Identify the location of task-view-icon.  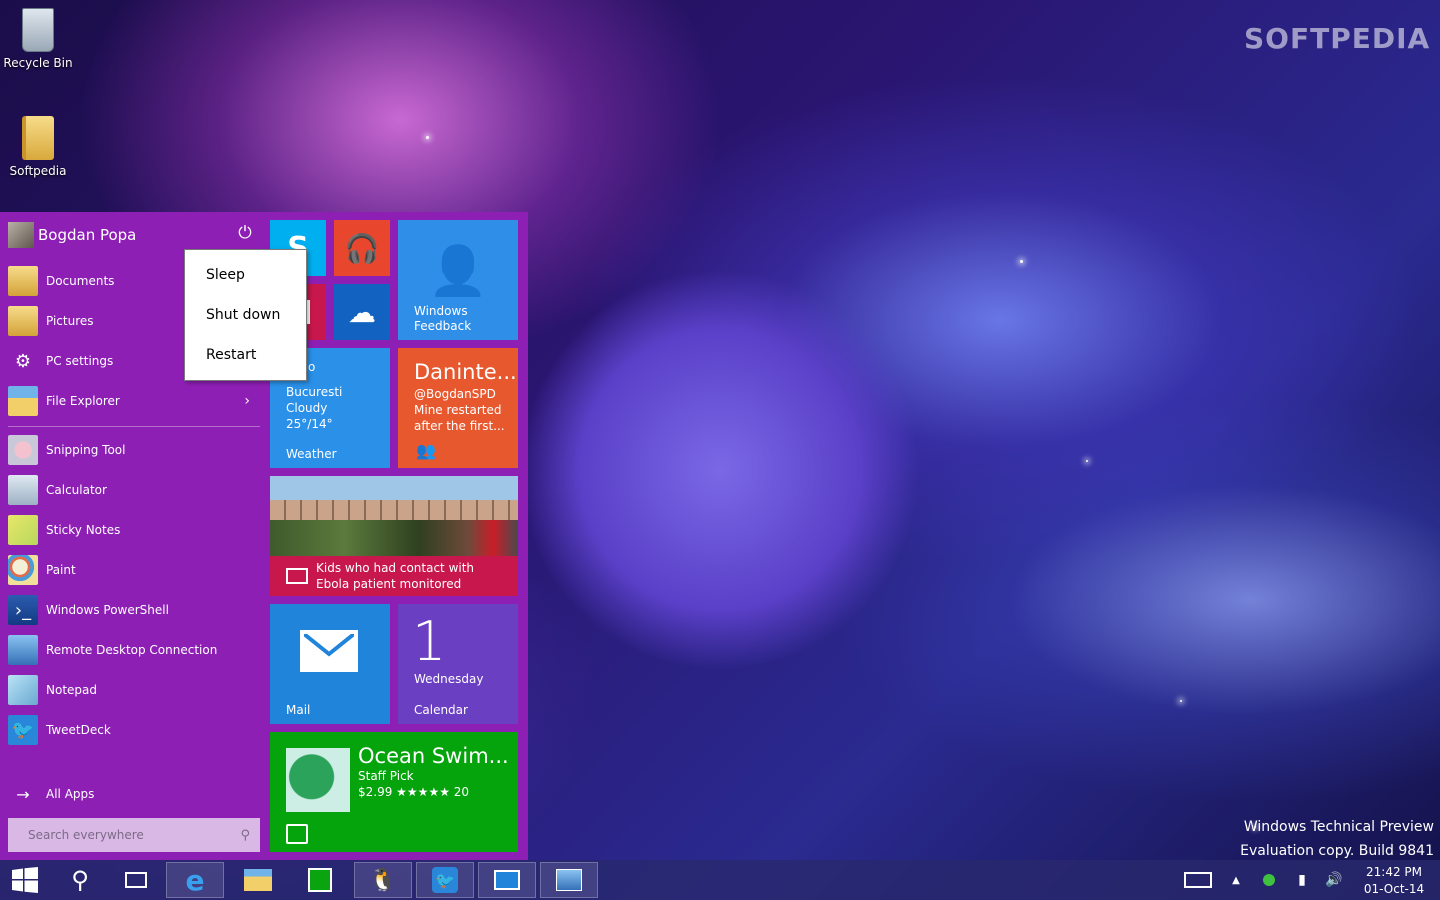
(136, 880).